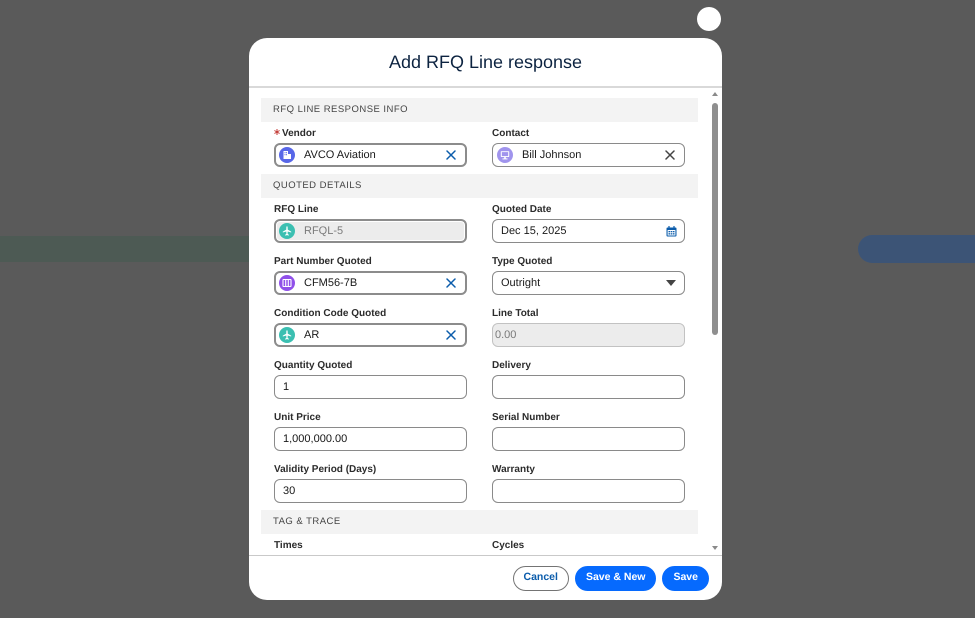  Describe the element at coordinates (513, 470) in the screenshot. I see `field-label: Warranty` at that location.